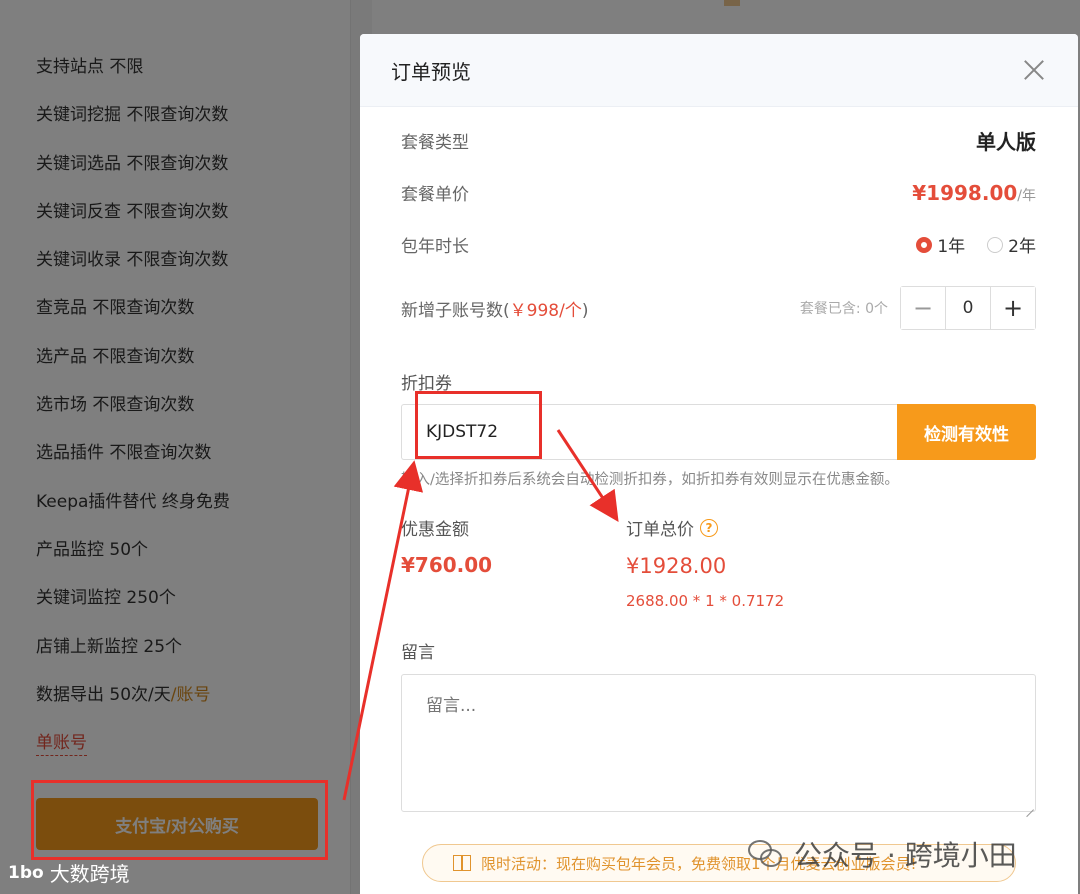  What do you see at coordinates (495, 310) in the screenshot?
I see `sub-accounts-label: 新增子账号数(￥998/个)` at bounding box center [495, 310].